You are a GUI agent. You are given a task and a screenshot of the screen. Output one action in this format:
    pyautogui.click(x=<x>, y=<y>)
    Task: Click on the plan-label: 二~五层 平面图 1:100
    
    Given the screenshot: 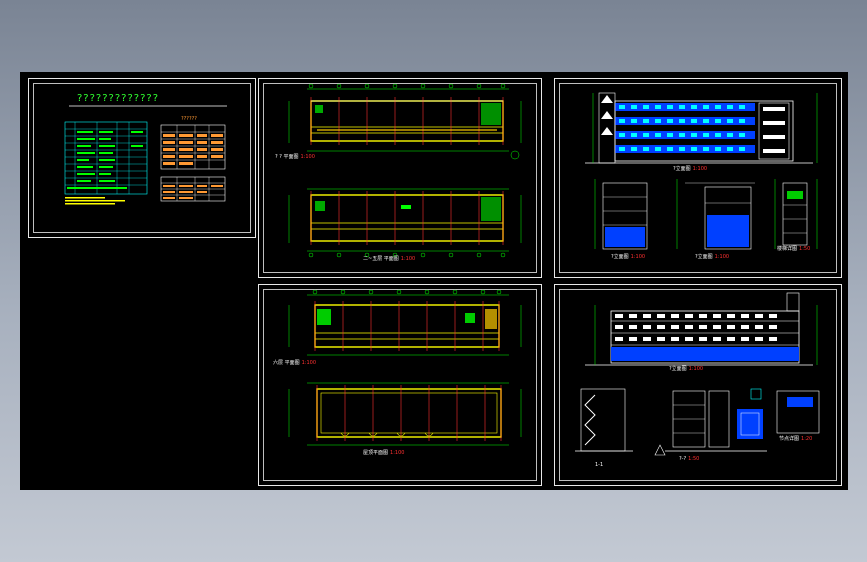 What is the action you would take?
    pyautogui.click(x=389, y=259)
    